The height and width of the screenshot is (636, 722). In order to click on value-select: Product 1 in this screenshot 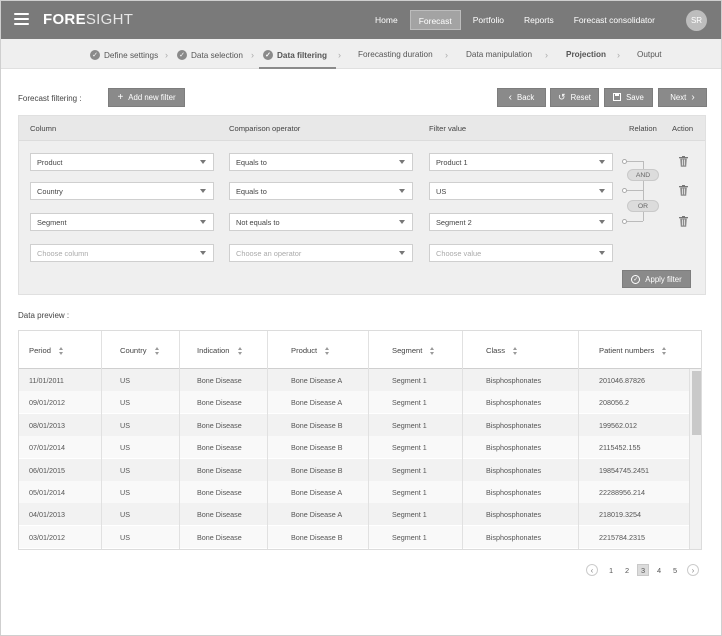, I will do `click(521, 162)`.